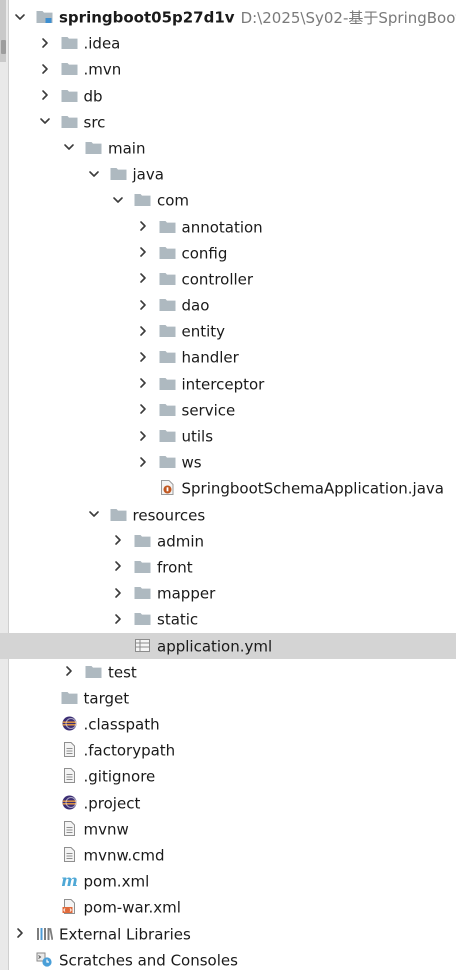  What do you see at coordinates (228, 462) in the screenshot?
I see `tree-row: ws` at bounding box center [228, 462].